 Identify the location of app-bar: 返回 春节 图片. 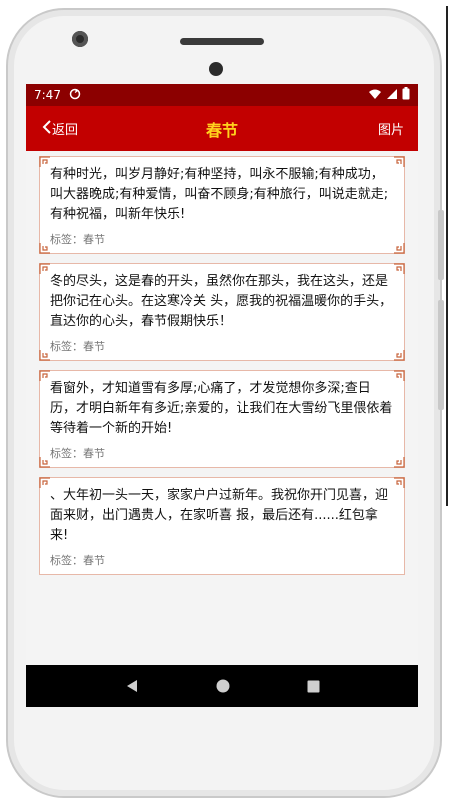
(222, 128).